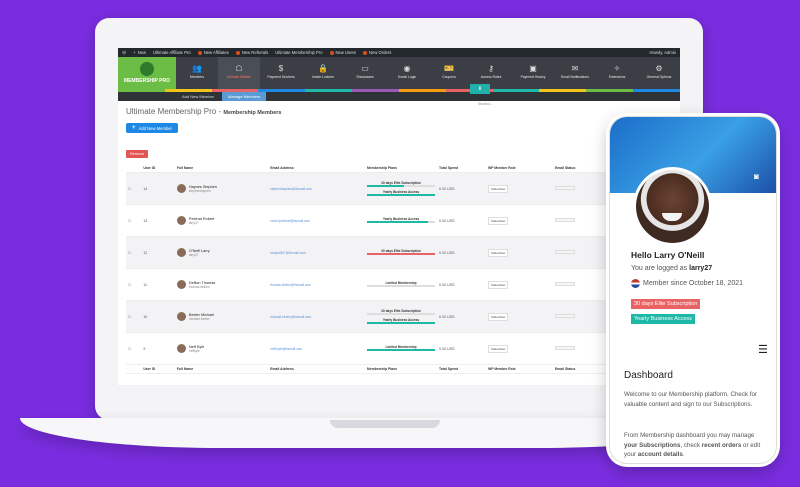  I want to click on admin-bar-new-users: New Users, so click(342, 52).